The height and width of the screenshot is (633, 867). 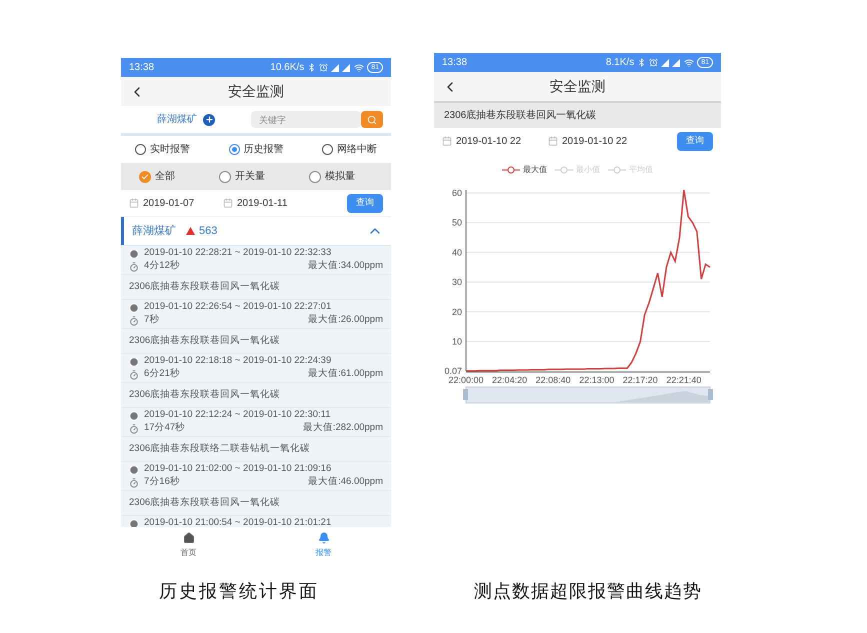 What do you see at coordinates (588, 592) in the screenshot?
I see `right-caption: 测点数据超限报警曲线趋势` at bounding box center [588, 592].